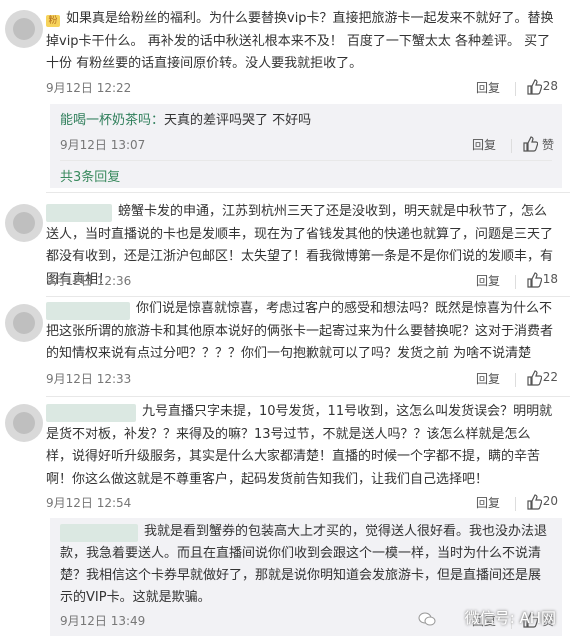 This screenshot has height=636, width=570. What do you see at coordinates (89, 88) in the screenshot?
I see `comment-time: 9月12日 12:22` at bounding box center [89, 88].